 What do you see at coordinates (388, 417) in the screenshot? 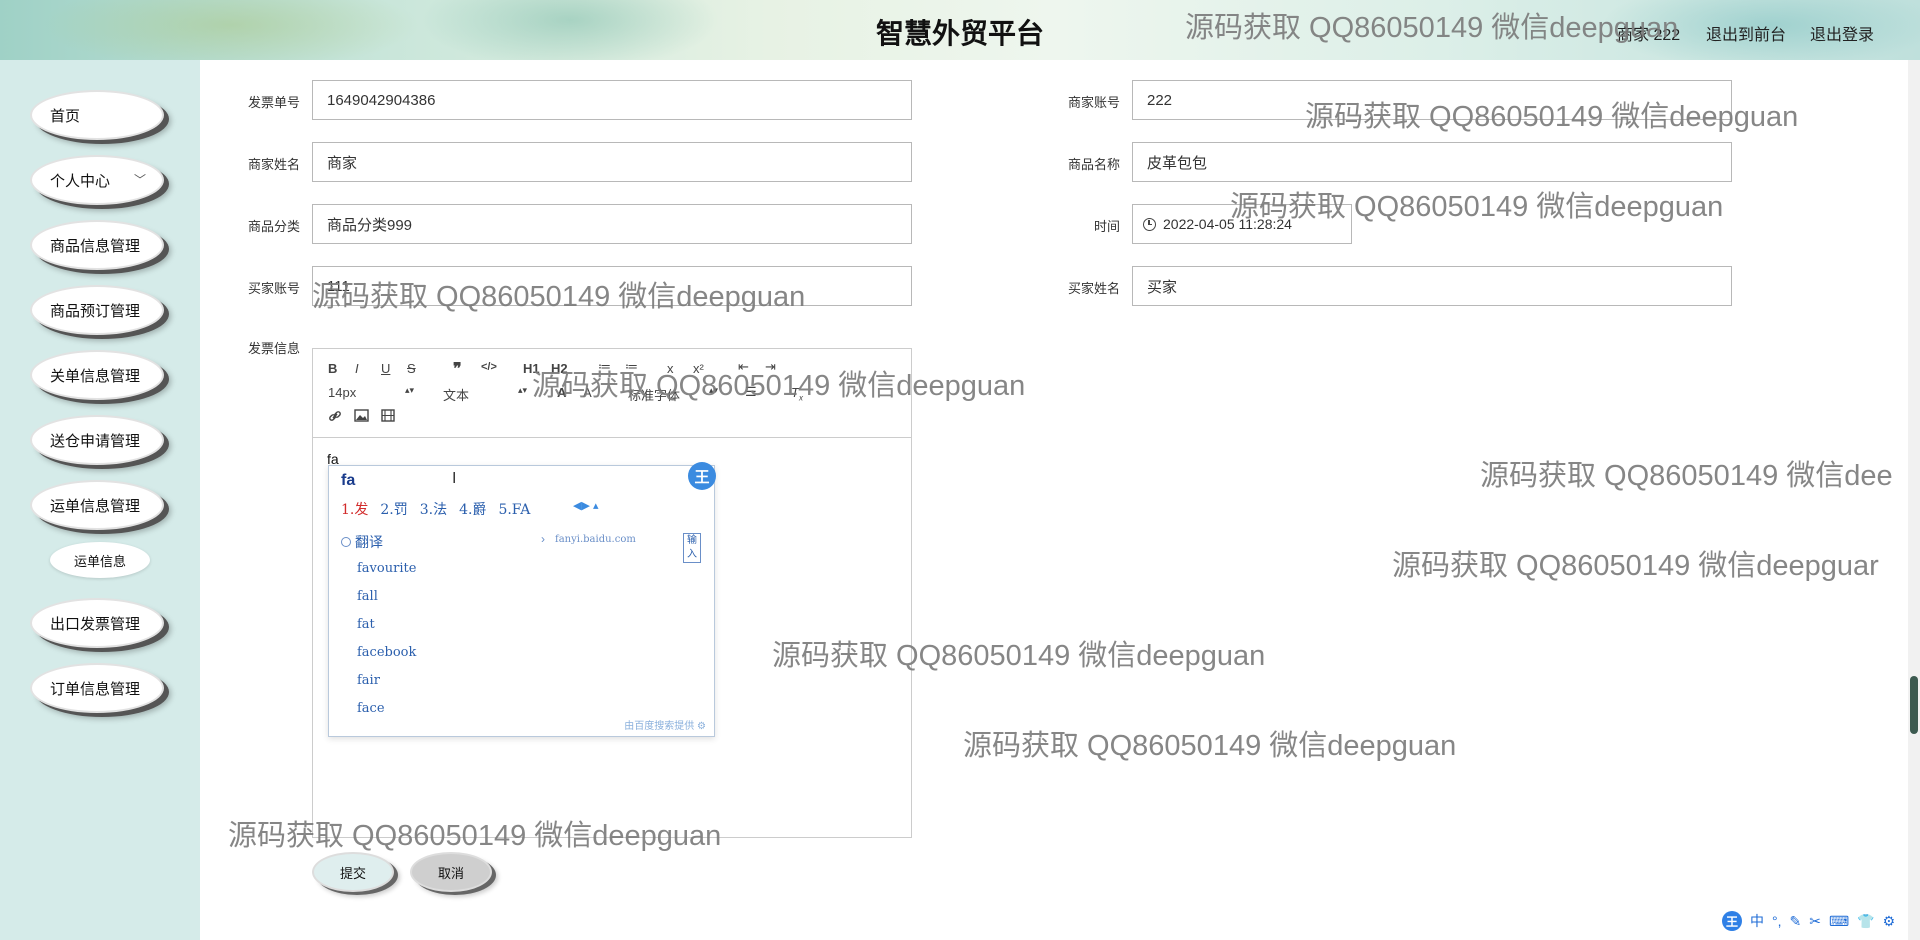
I see `video-icon` at bounding box center [388, 417].